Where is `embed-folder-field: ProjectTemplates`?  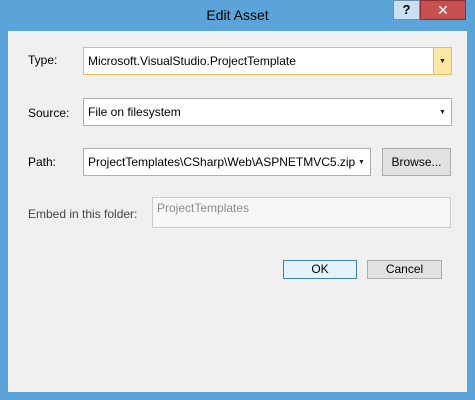
embed-folder-field: ProjectTemplates is located at coordinates (301, 212).